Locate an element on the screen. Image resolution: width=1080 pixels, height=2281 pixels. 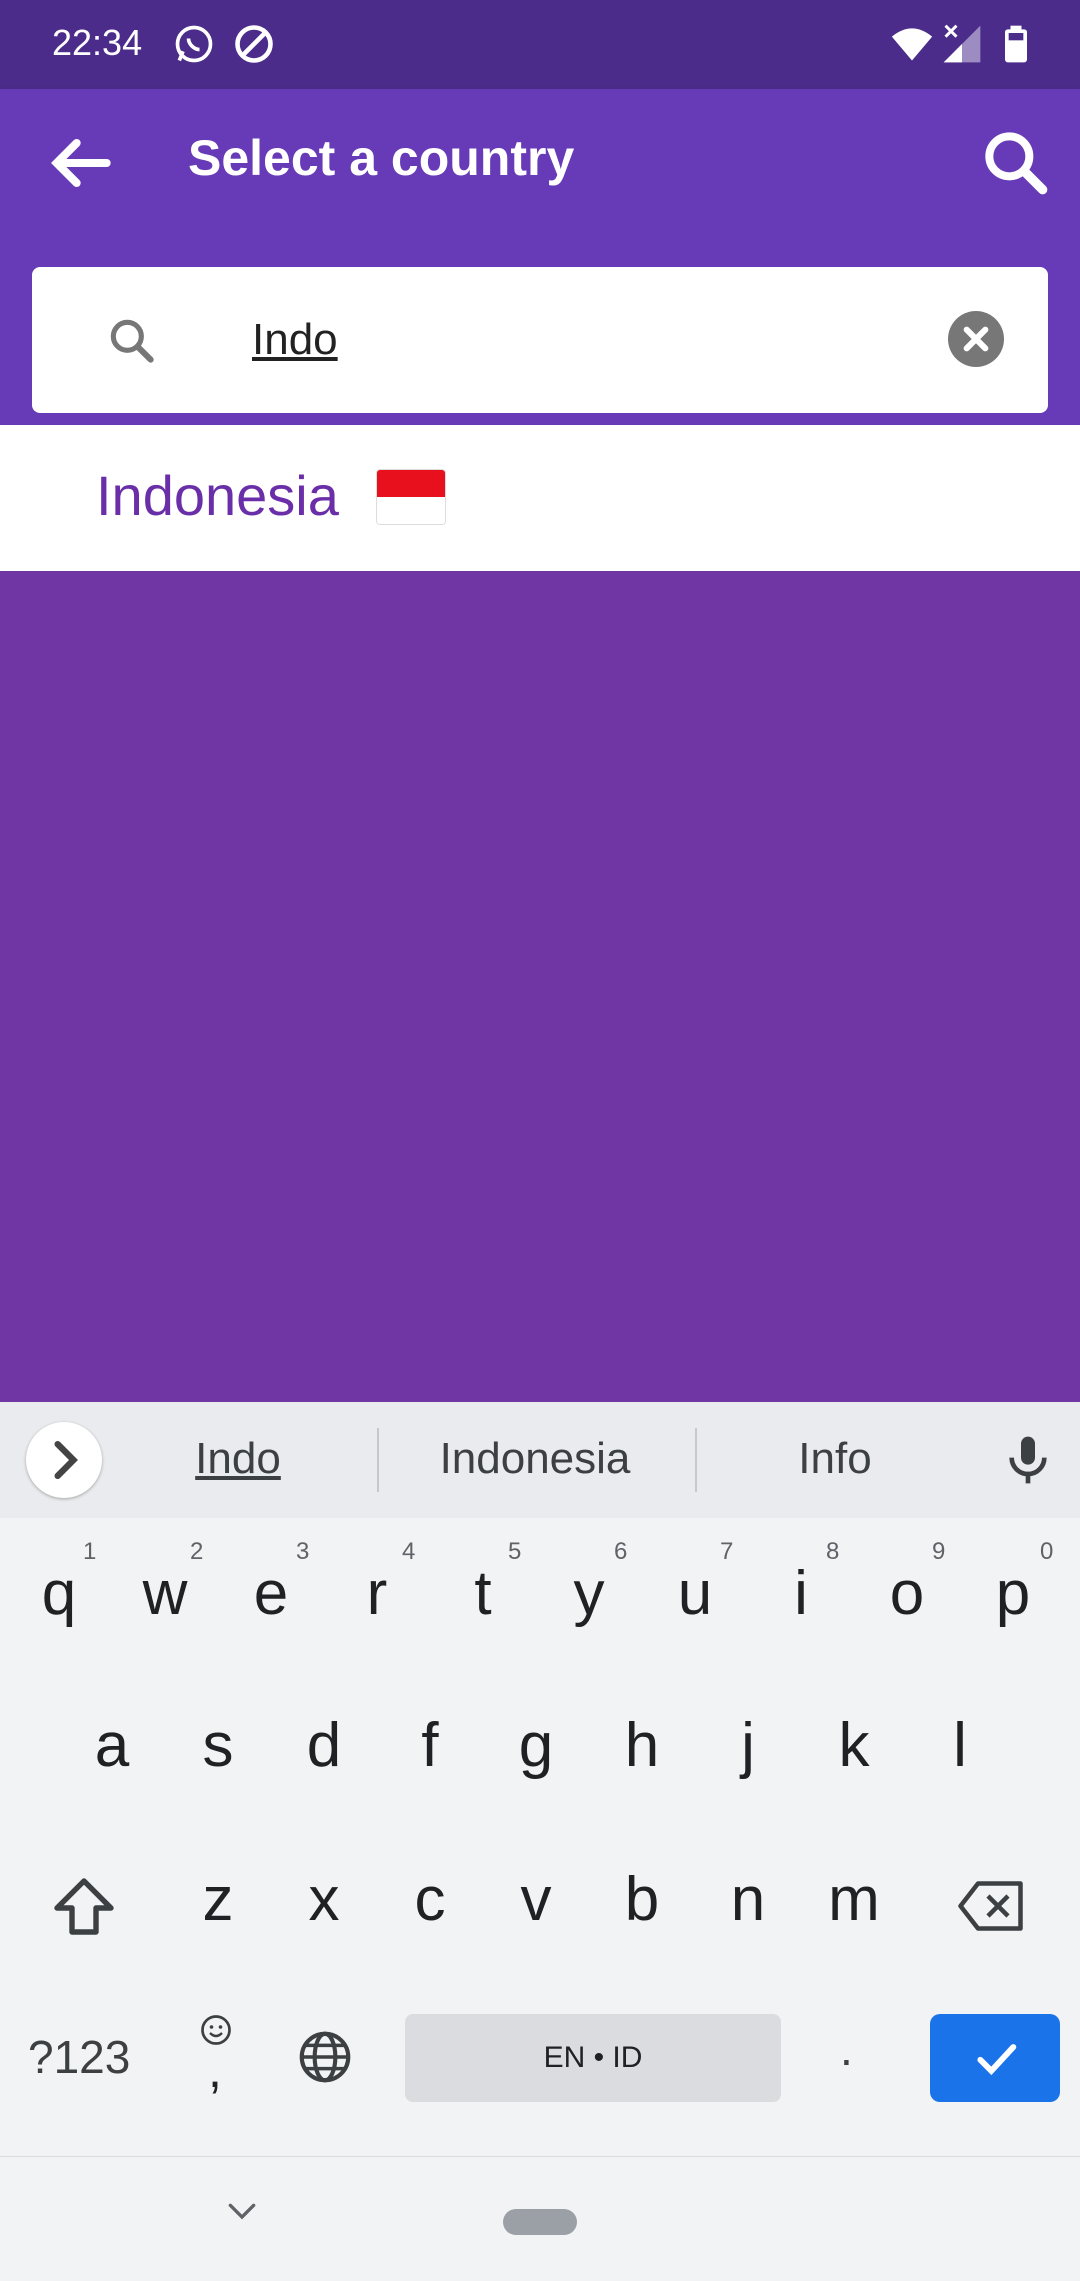
expand-toolbar-button is located at coordinates (64, 1460).